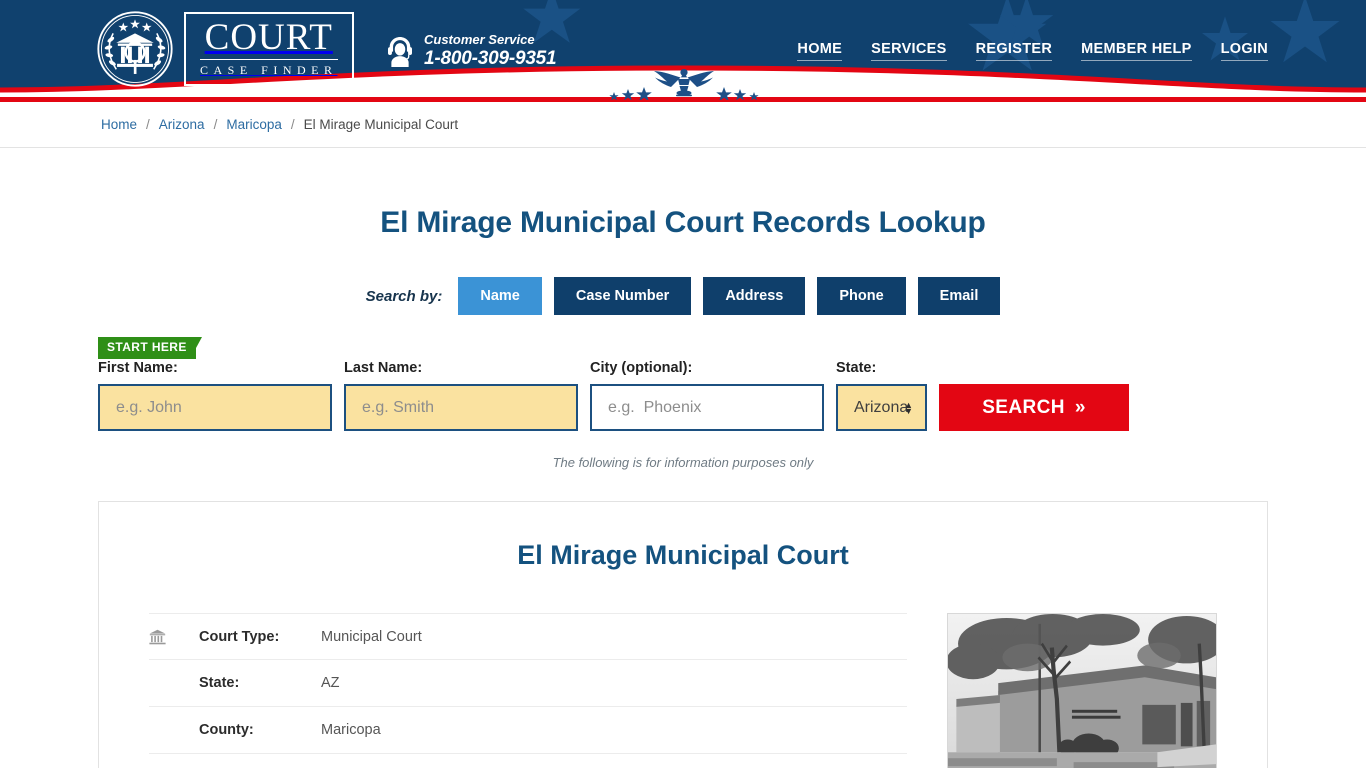 This screenshot has height=768, width=1366. Describe the element at coordinates (909, 51) in the screenshot. I see `nav-item-services: SERVICES` at that location.